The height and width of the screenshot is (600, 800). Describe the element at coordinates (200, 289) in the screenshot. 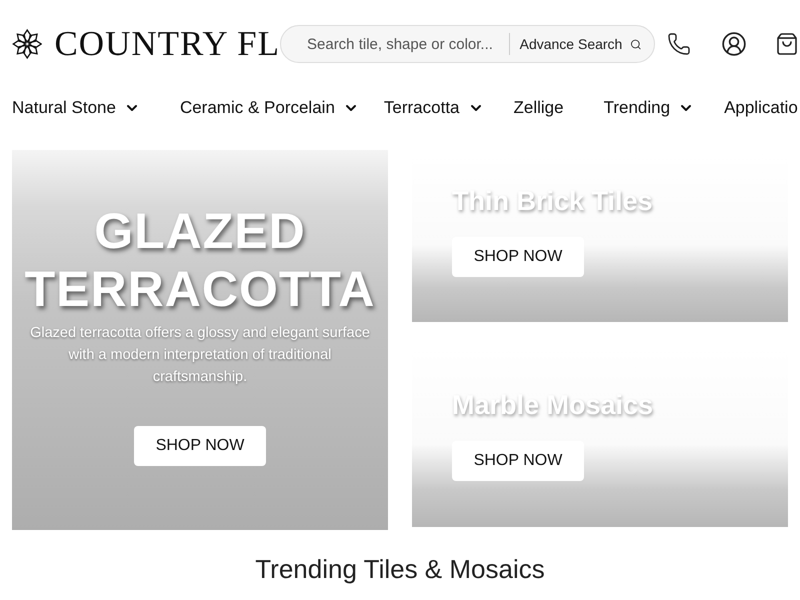

I see `hero-title: TERRACOTTA` at that location.